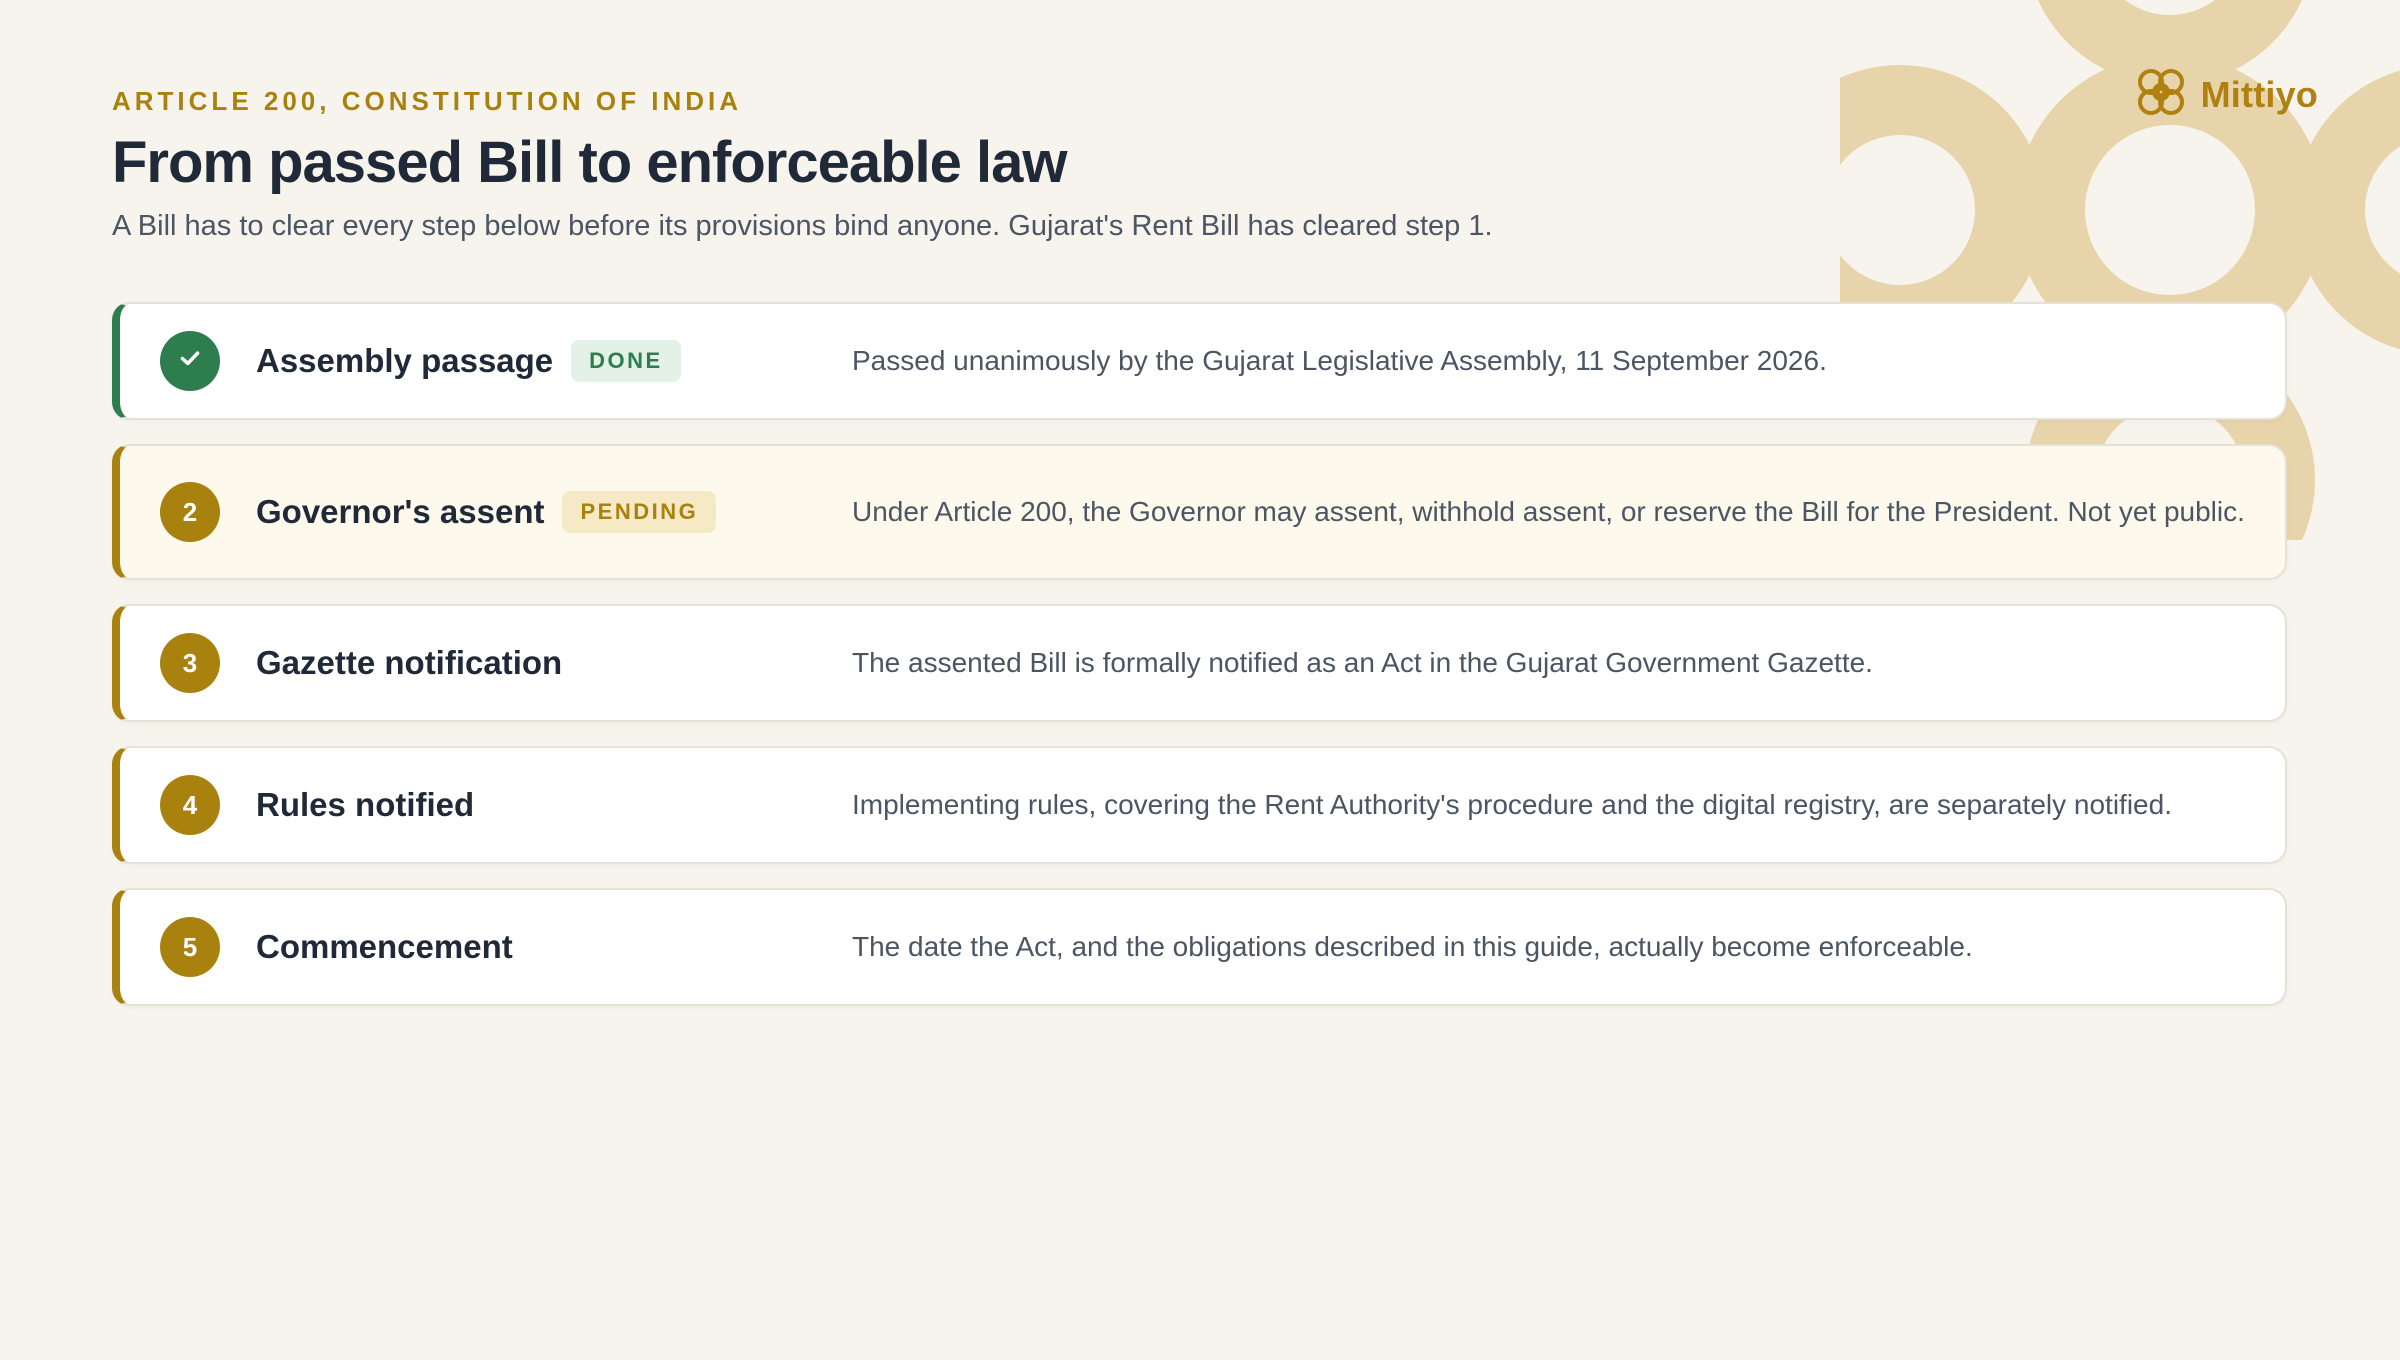 This screenshot has height=1360, width=2400. I want to click on knot-logo-icon, so click(2161, 94).